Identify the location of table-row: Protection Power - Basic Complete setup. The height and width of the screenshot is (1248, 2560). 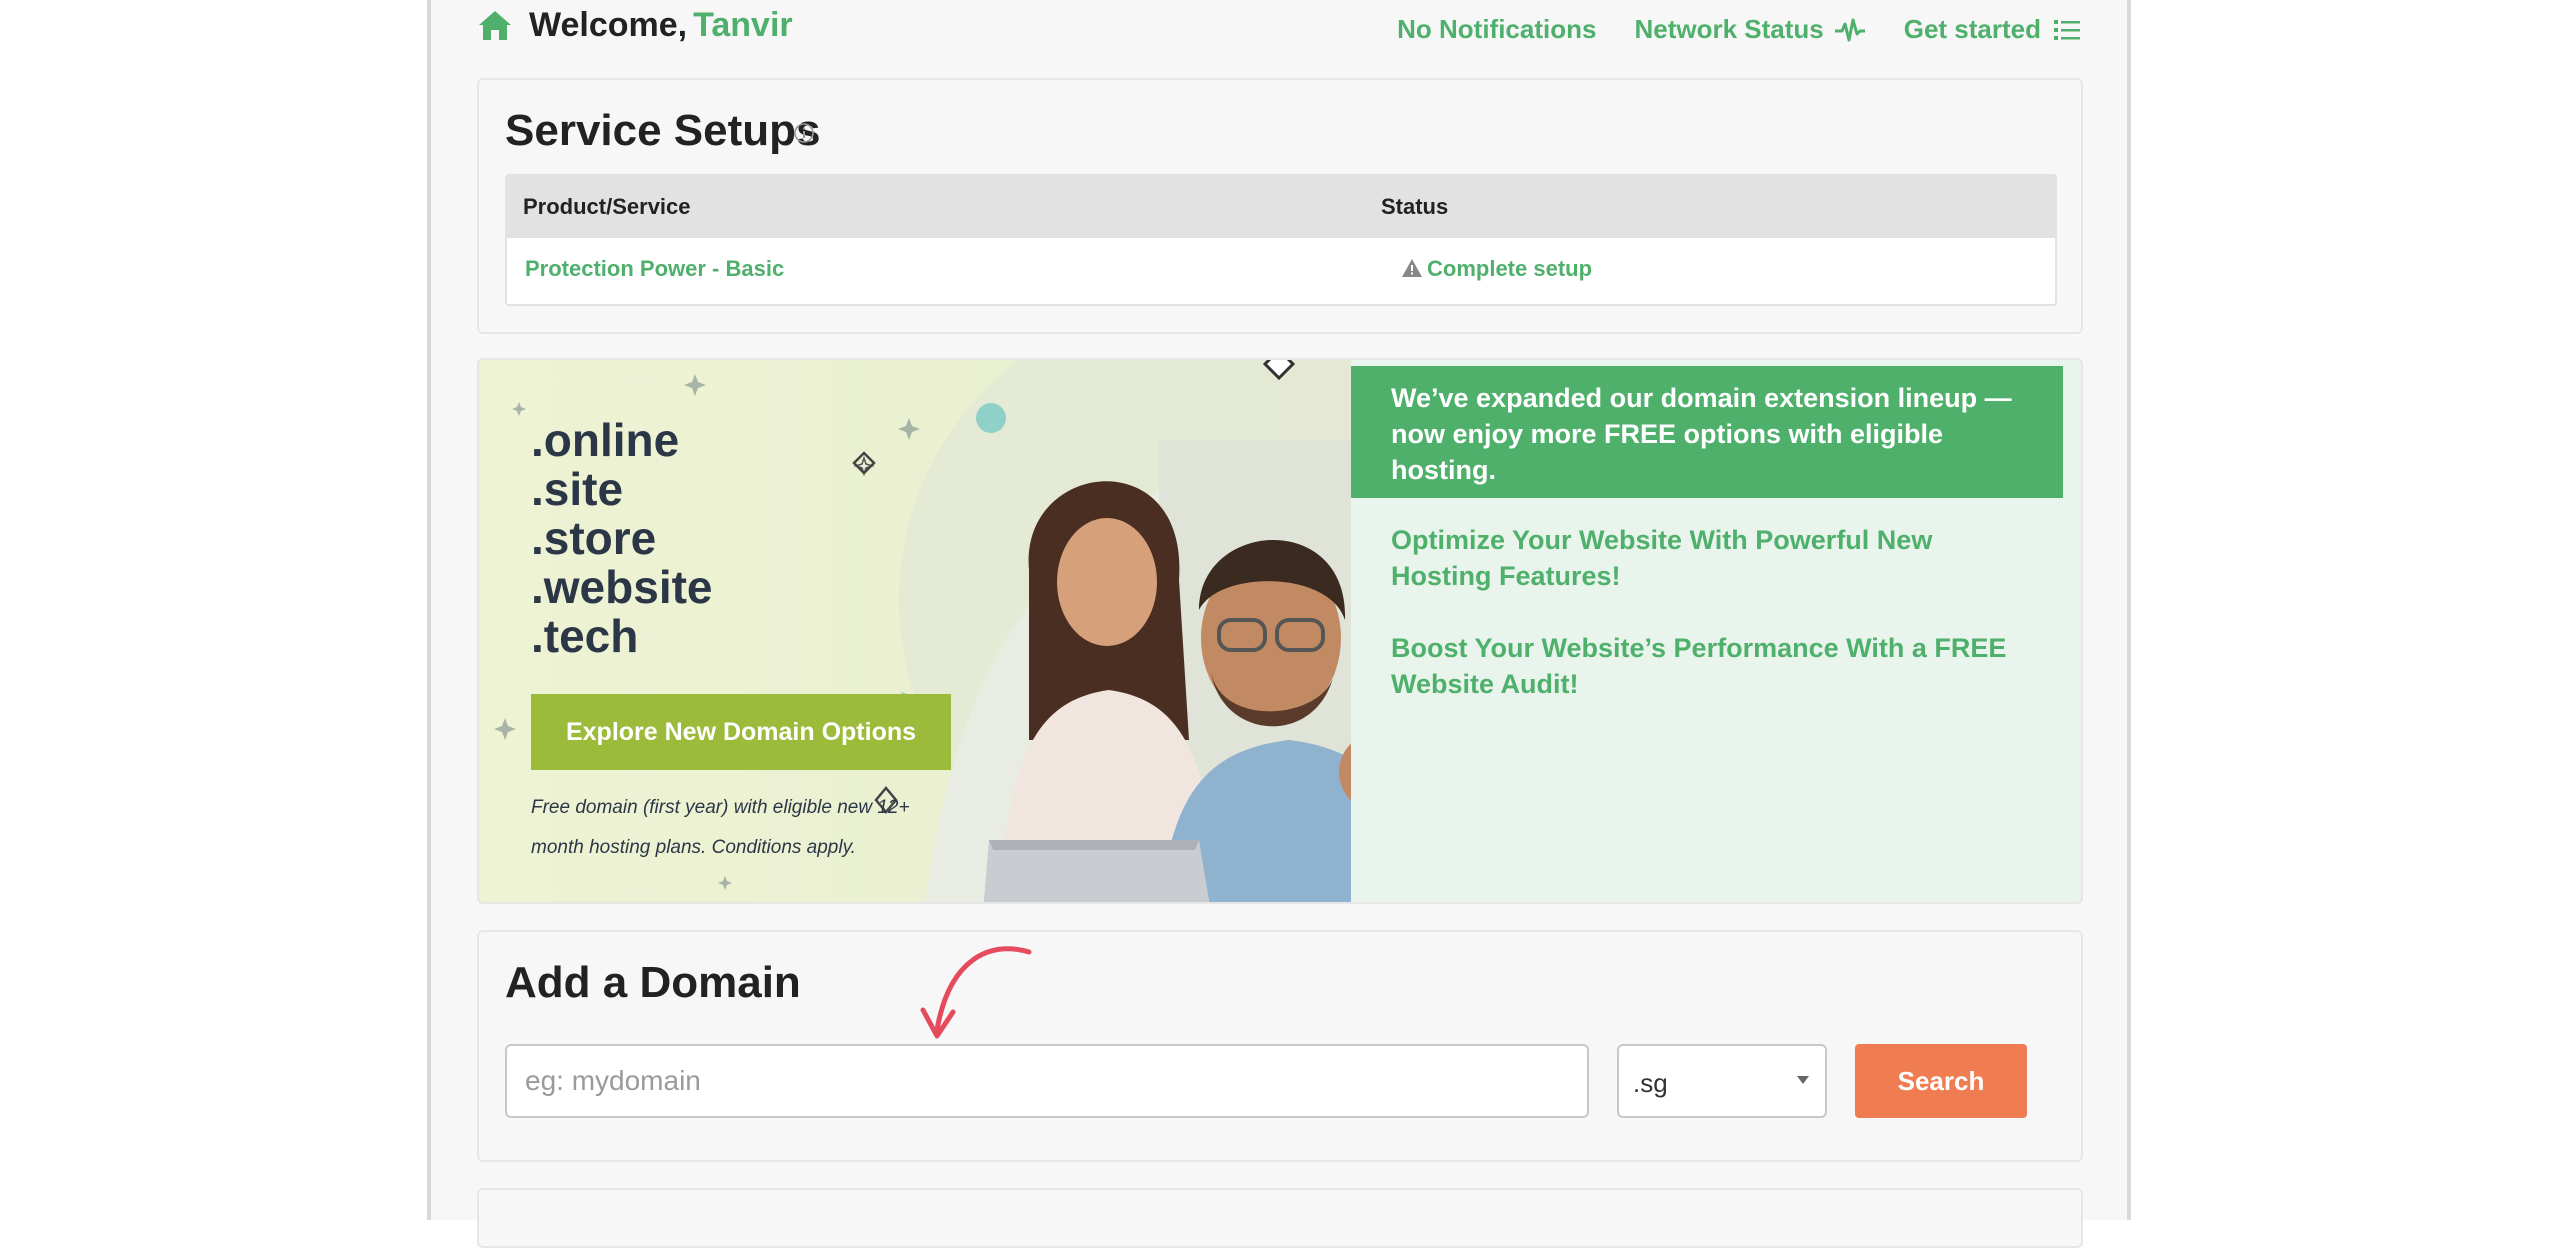
(1281, 271).